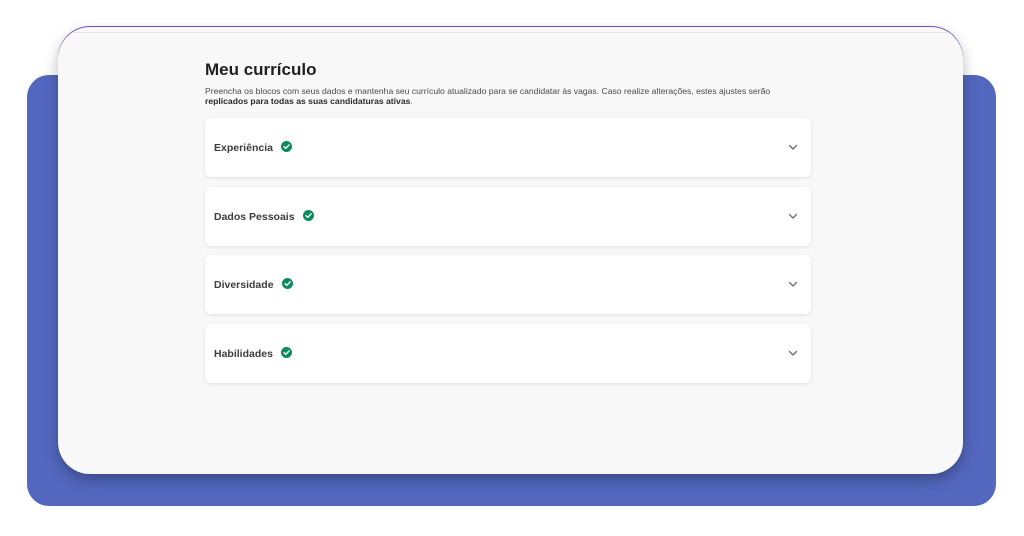 The image size is (1024, 536). What do you see at coordinates (510, 32) in the screenshot?
I see `card-top-divider` at bounding box center [510, 32].